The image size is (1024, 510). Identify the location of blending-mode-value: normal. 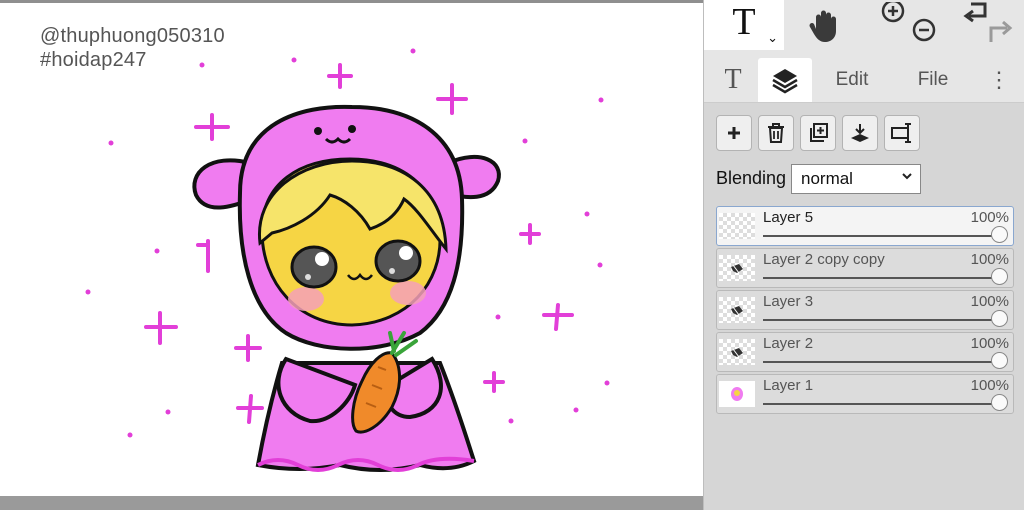
(827, 178).